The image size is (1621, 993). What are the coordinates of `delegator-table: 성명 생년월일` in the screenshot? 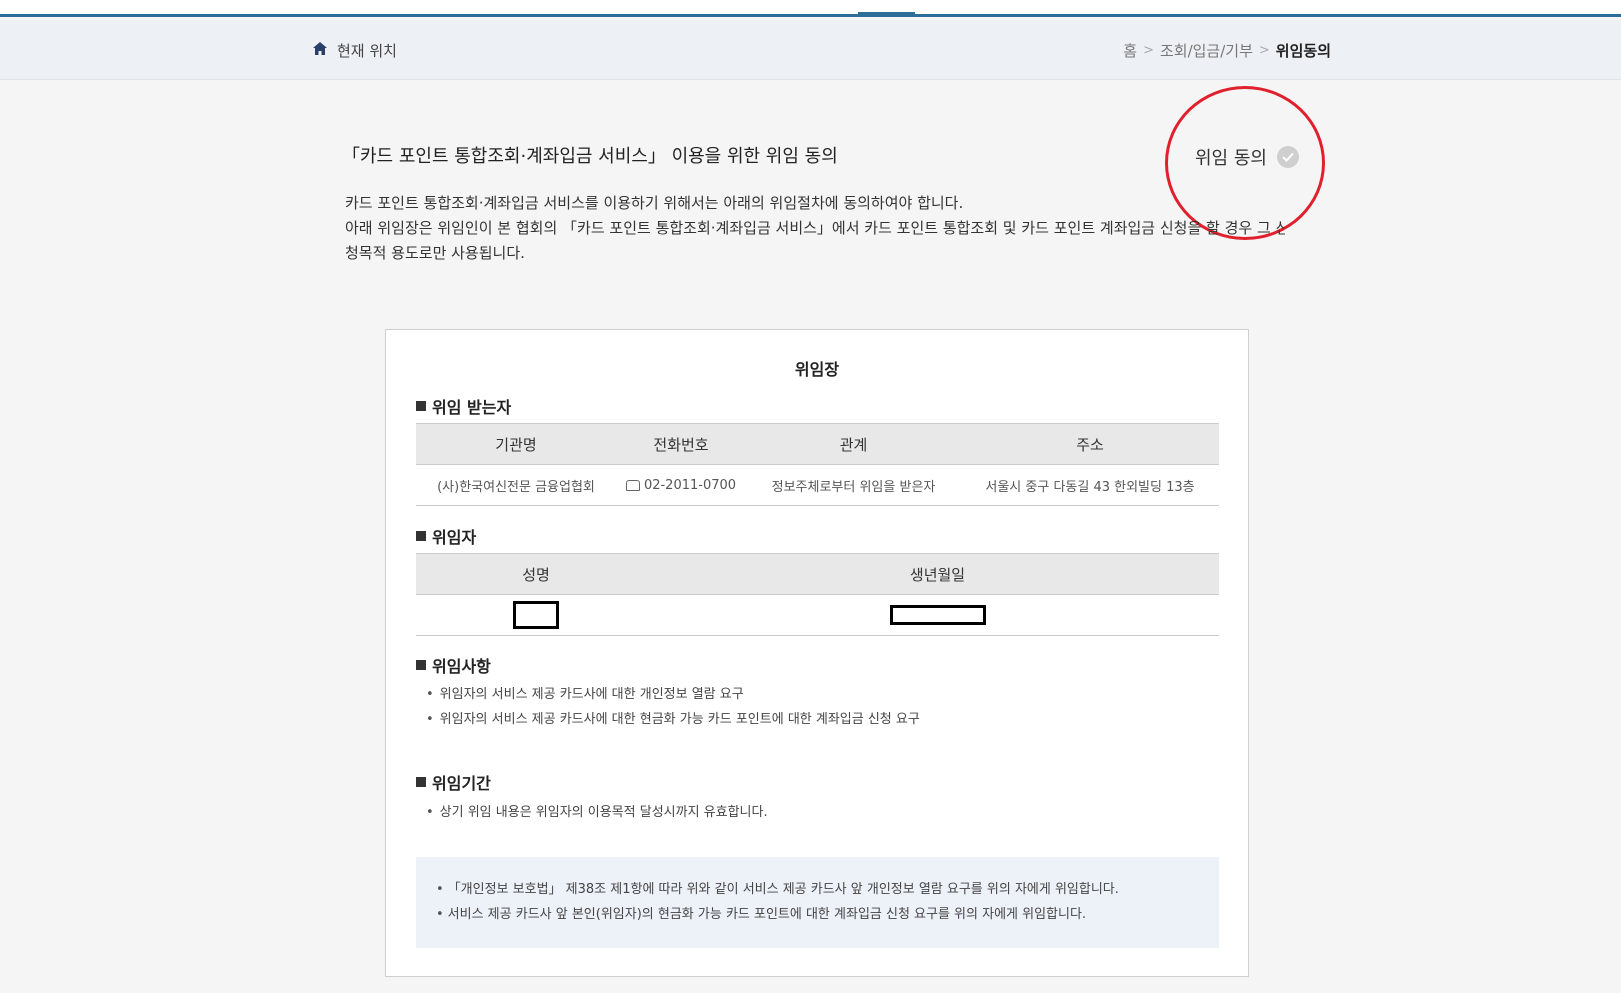 It's located at (817, 594).